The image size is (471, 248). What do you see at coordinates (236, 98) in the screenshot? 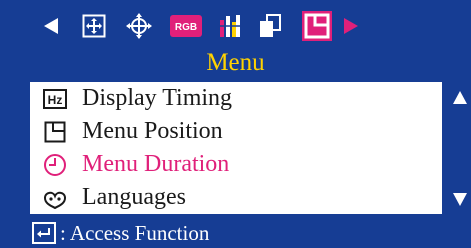
I see `menu-item-display-timing: Hz Display Timing` at bounding box center [236, 98].